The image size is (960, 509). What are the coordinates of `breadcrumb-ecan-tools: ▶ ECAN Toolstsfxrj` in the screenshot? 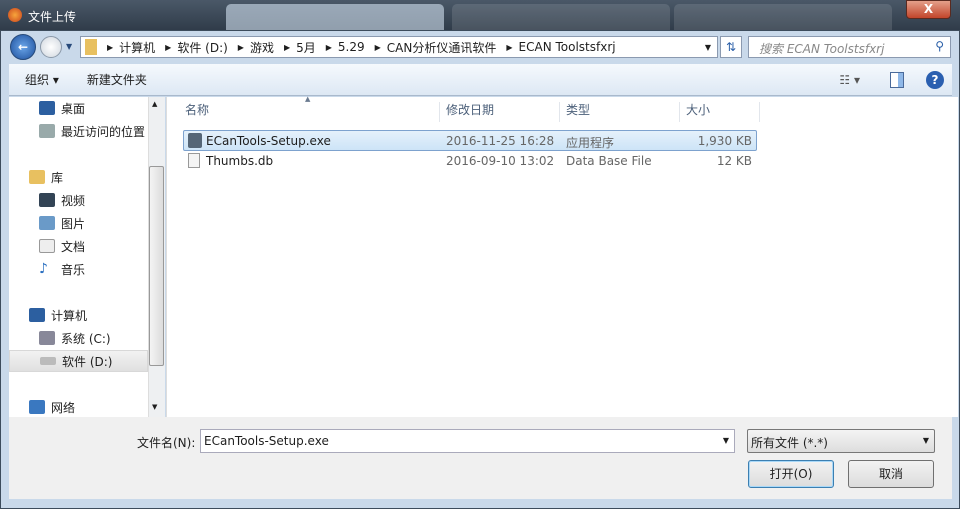 It's located at (557, 47).